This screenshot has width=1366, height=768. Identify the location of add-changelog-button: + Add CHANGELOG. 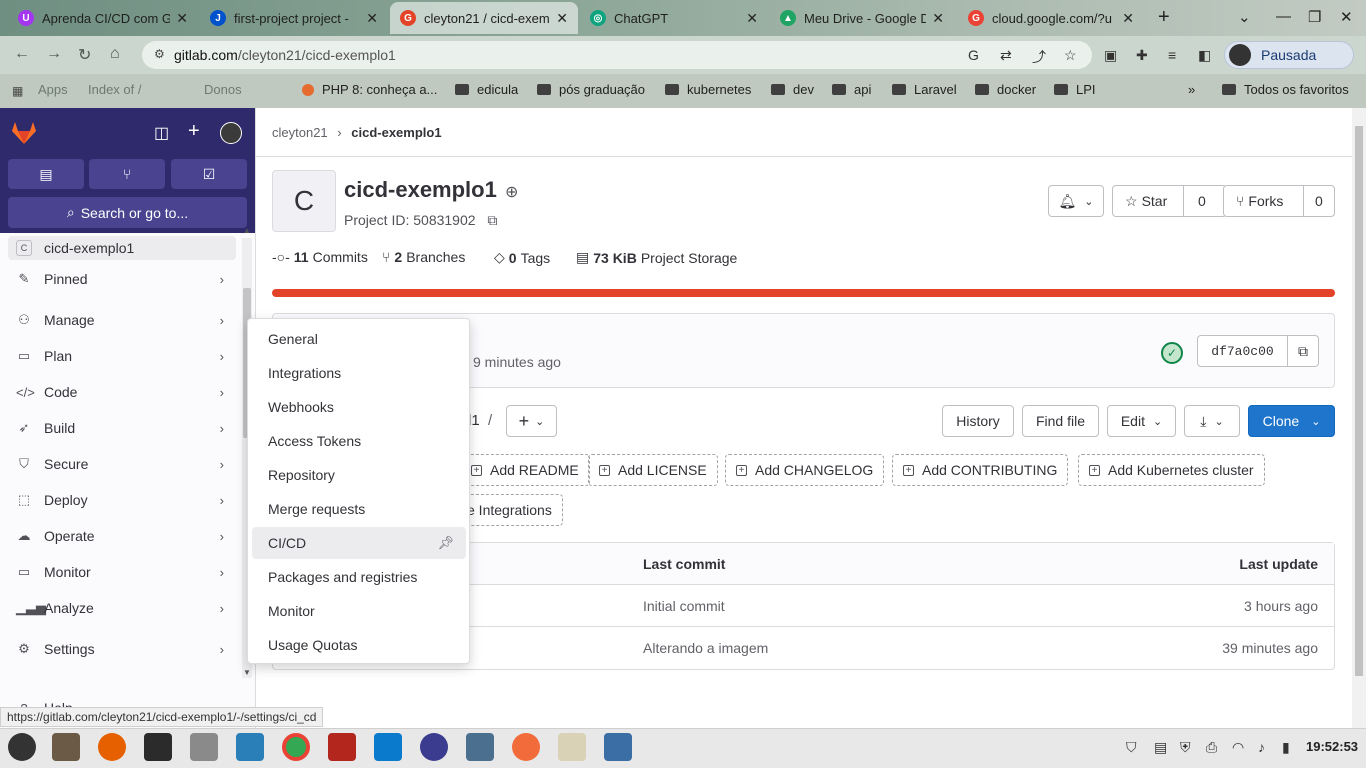
(805, 470).